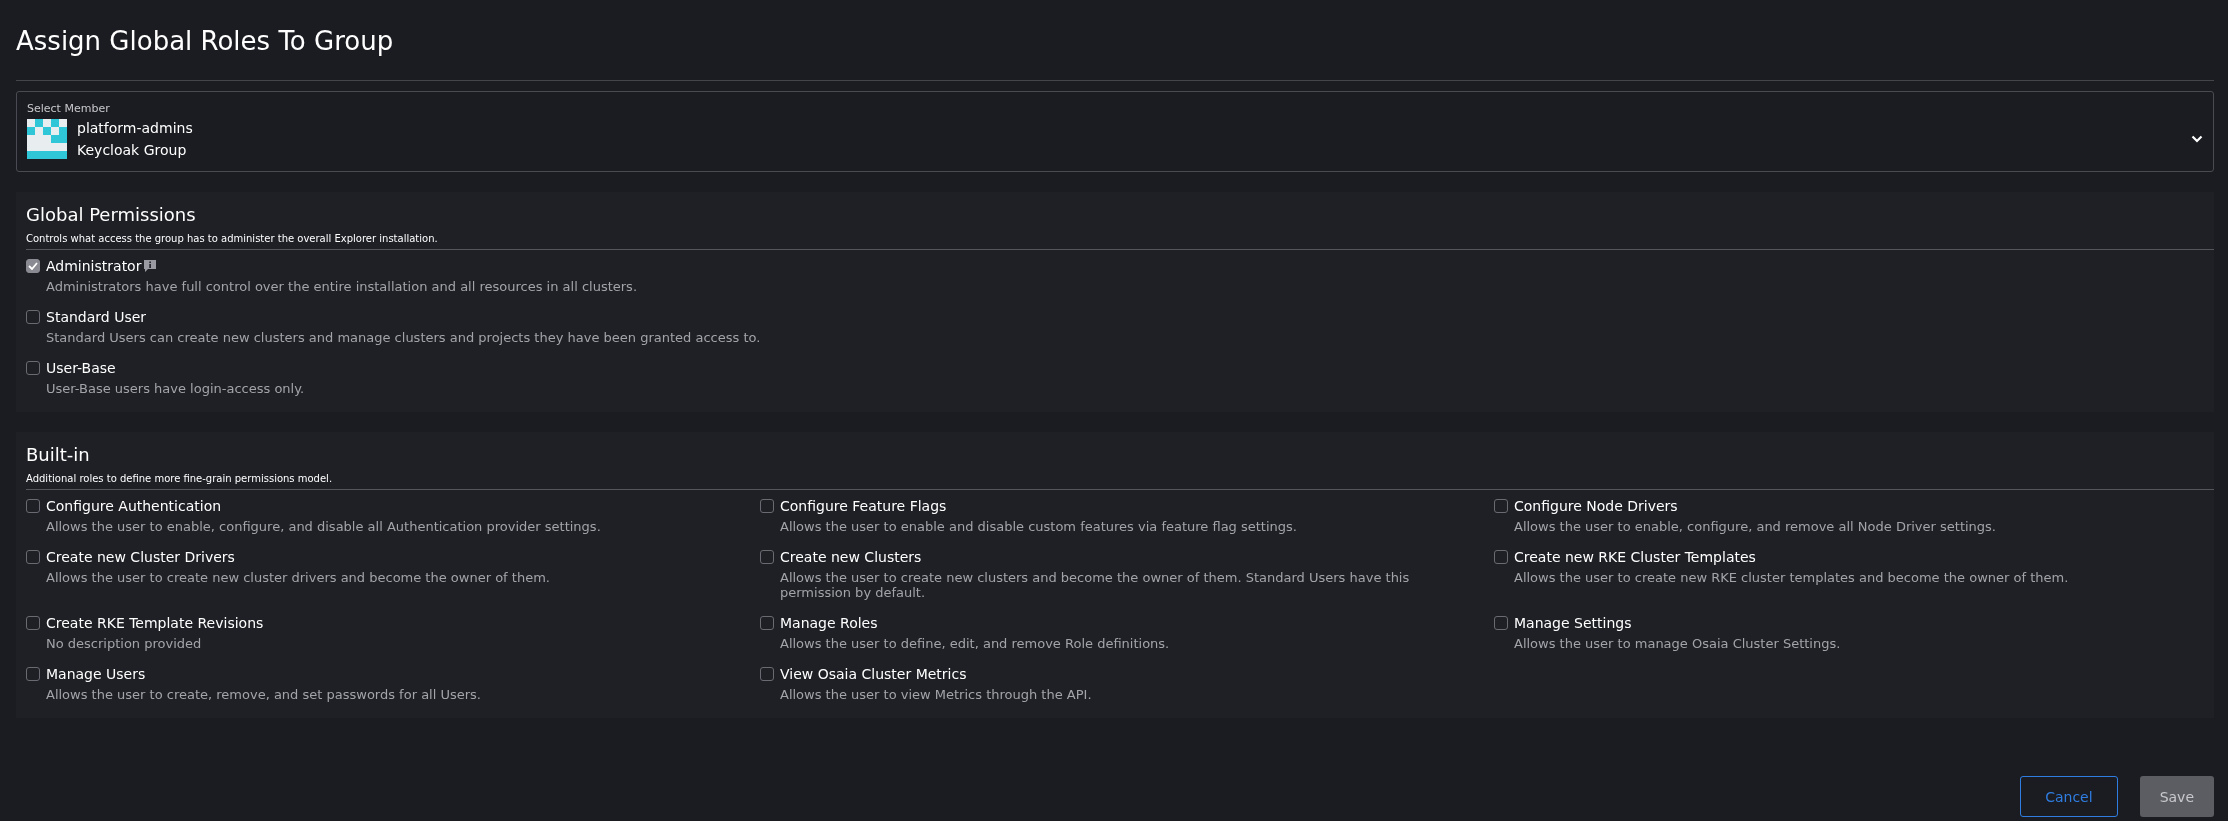  What do you see at coordinates (2197, 139) in the screenshot?
I see `chevron-down-icon` at bounding box center [2197, 139].